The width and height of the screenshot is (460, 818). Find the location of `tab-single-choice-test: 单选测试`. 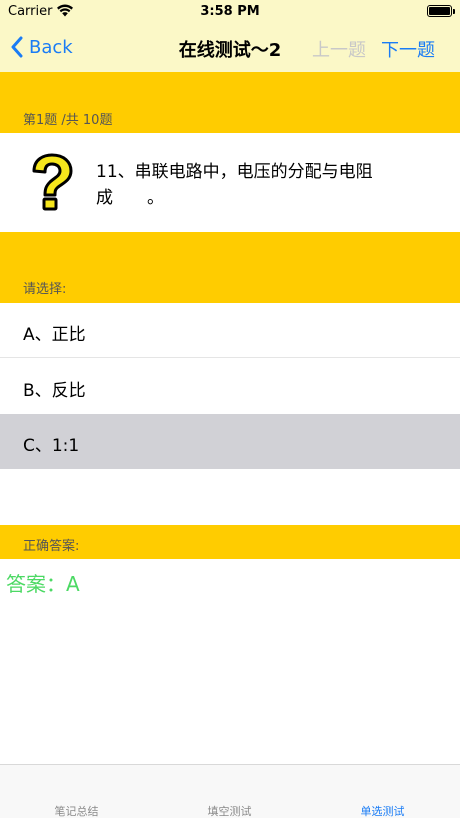

tab-single-choice-test: 单选测试 is located at coordinates (382, 810).